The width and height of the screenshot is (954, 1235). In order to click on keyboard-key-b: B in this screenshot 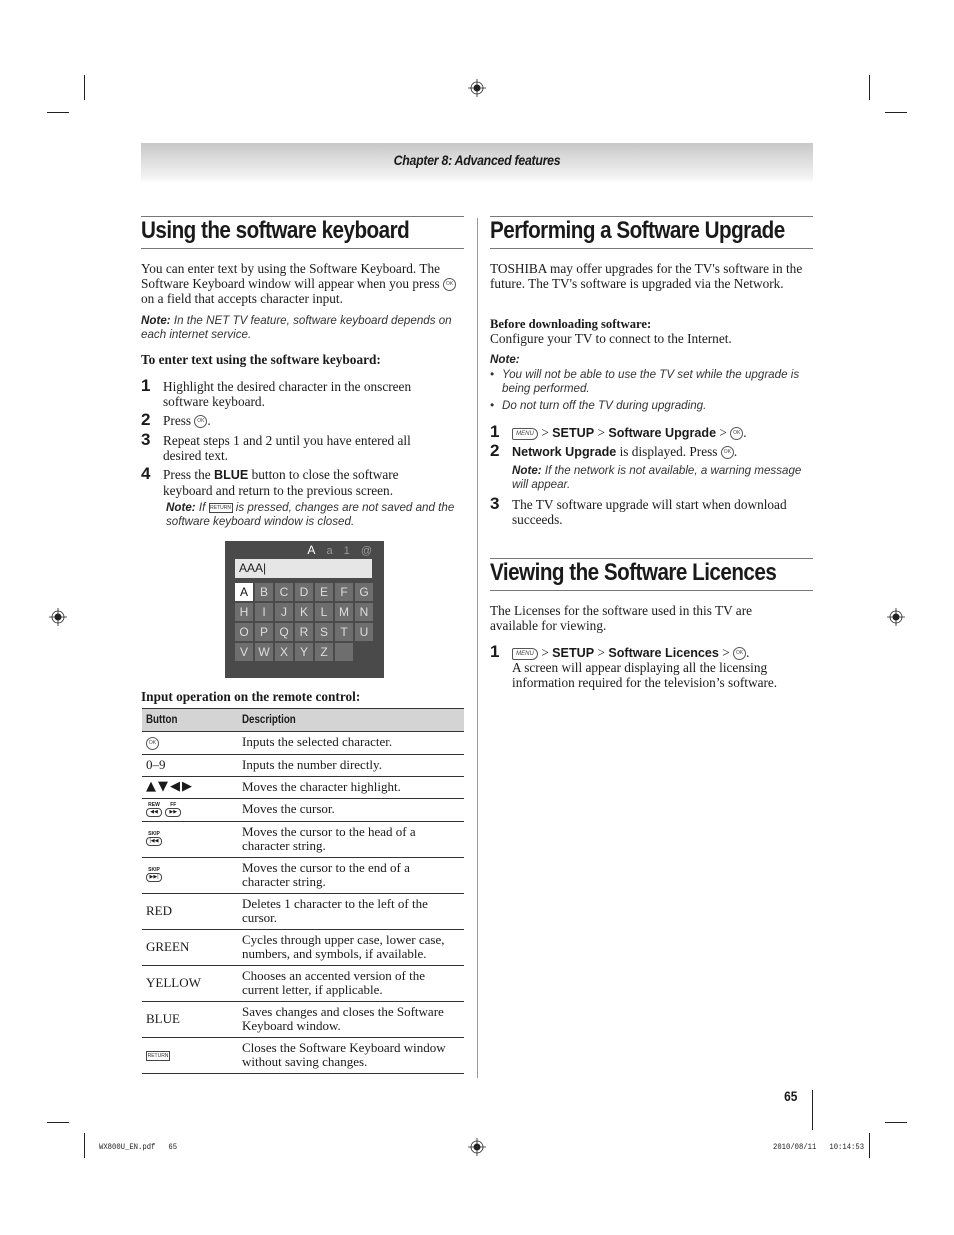, I will do `click(264, 592)`.